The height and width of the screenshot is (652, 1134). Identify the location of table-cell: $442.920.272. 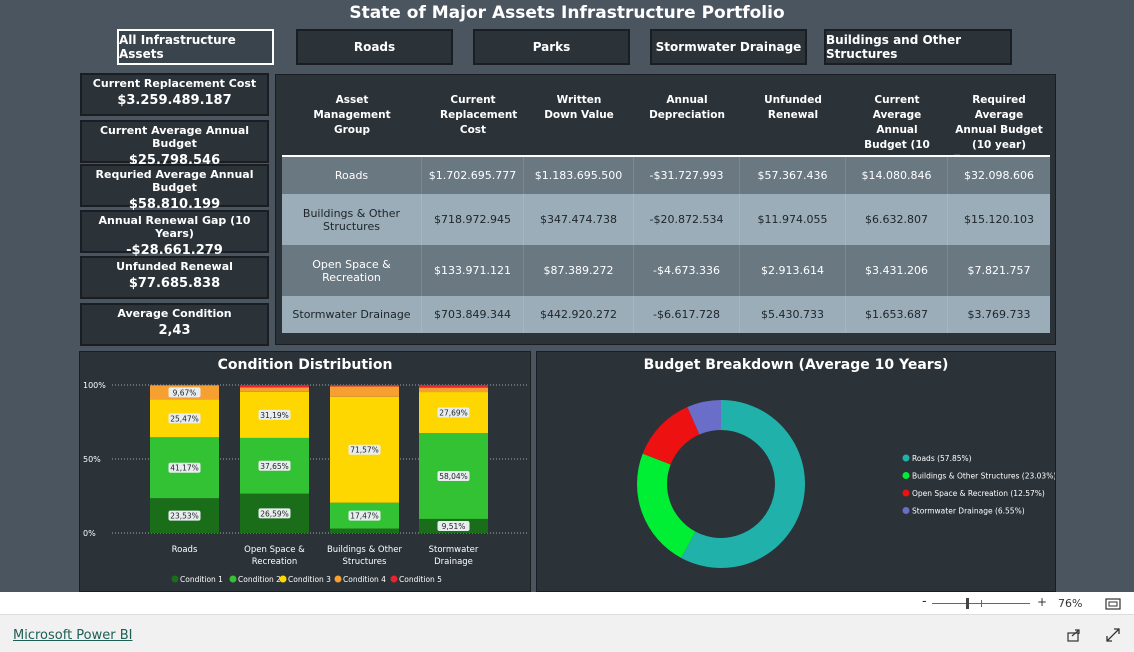
(579, 314).